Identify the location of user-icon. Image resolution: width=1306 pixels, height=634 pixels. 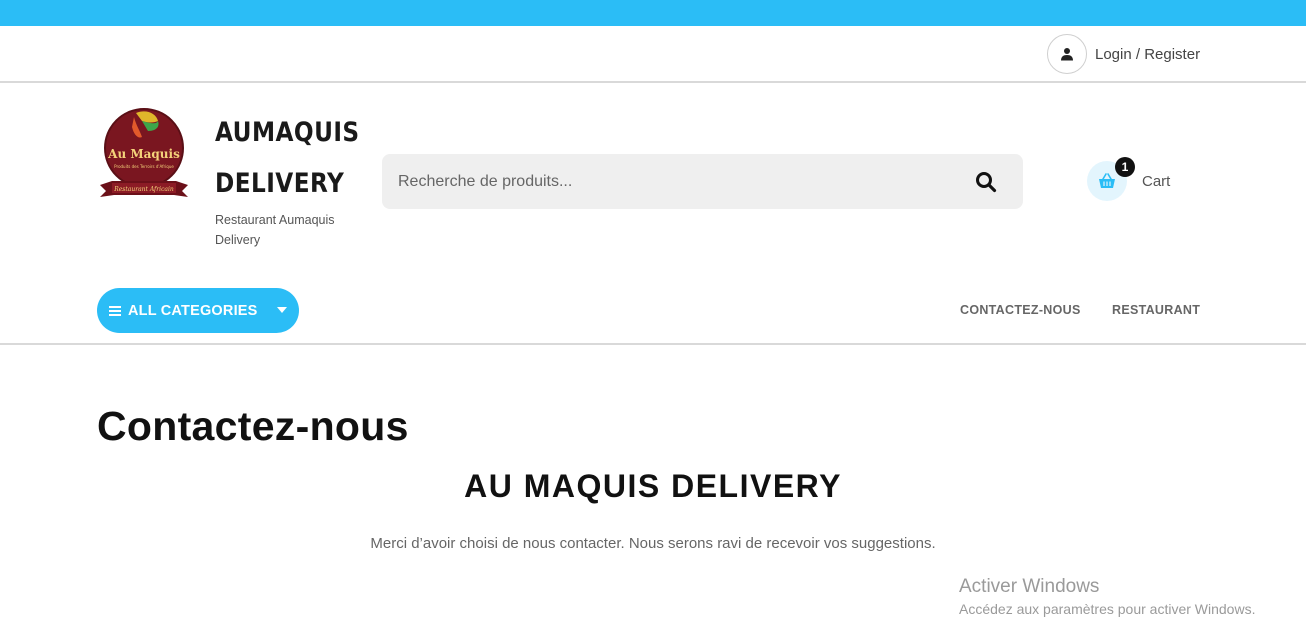
(1067, 54).